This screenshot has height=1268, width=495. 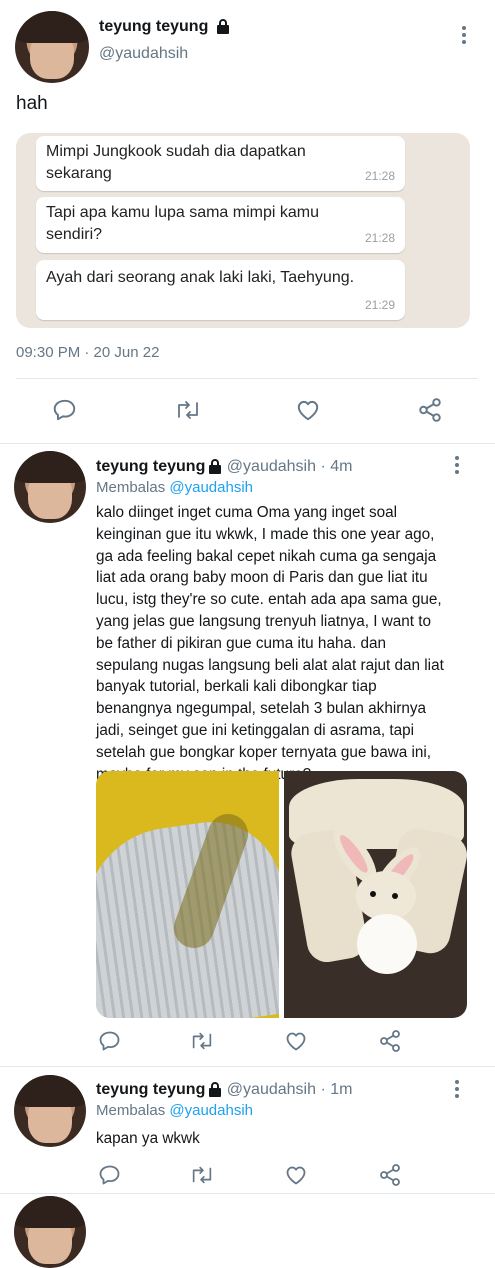 What do you see at coordinates (153, 26) in the screenshot?
I see `display-name-text: teyung teyung` at bounding box center [153, 26].